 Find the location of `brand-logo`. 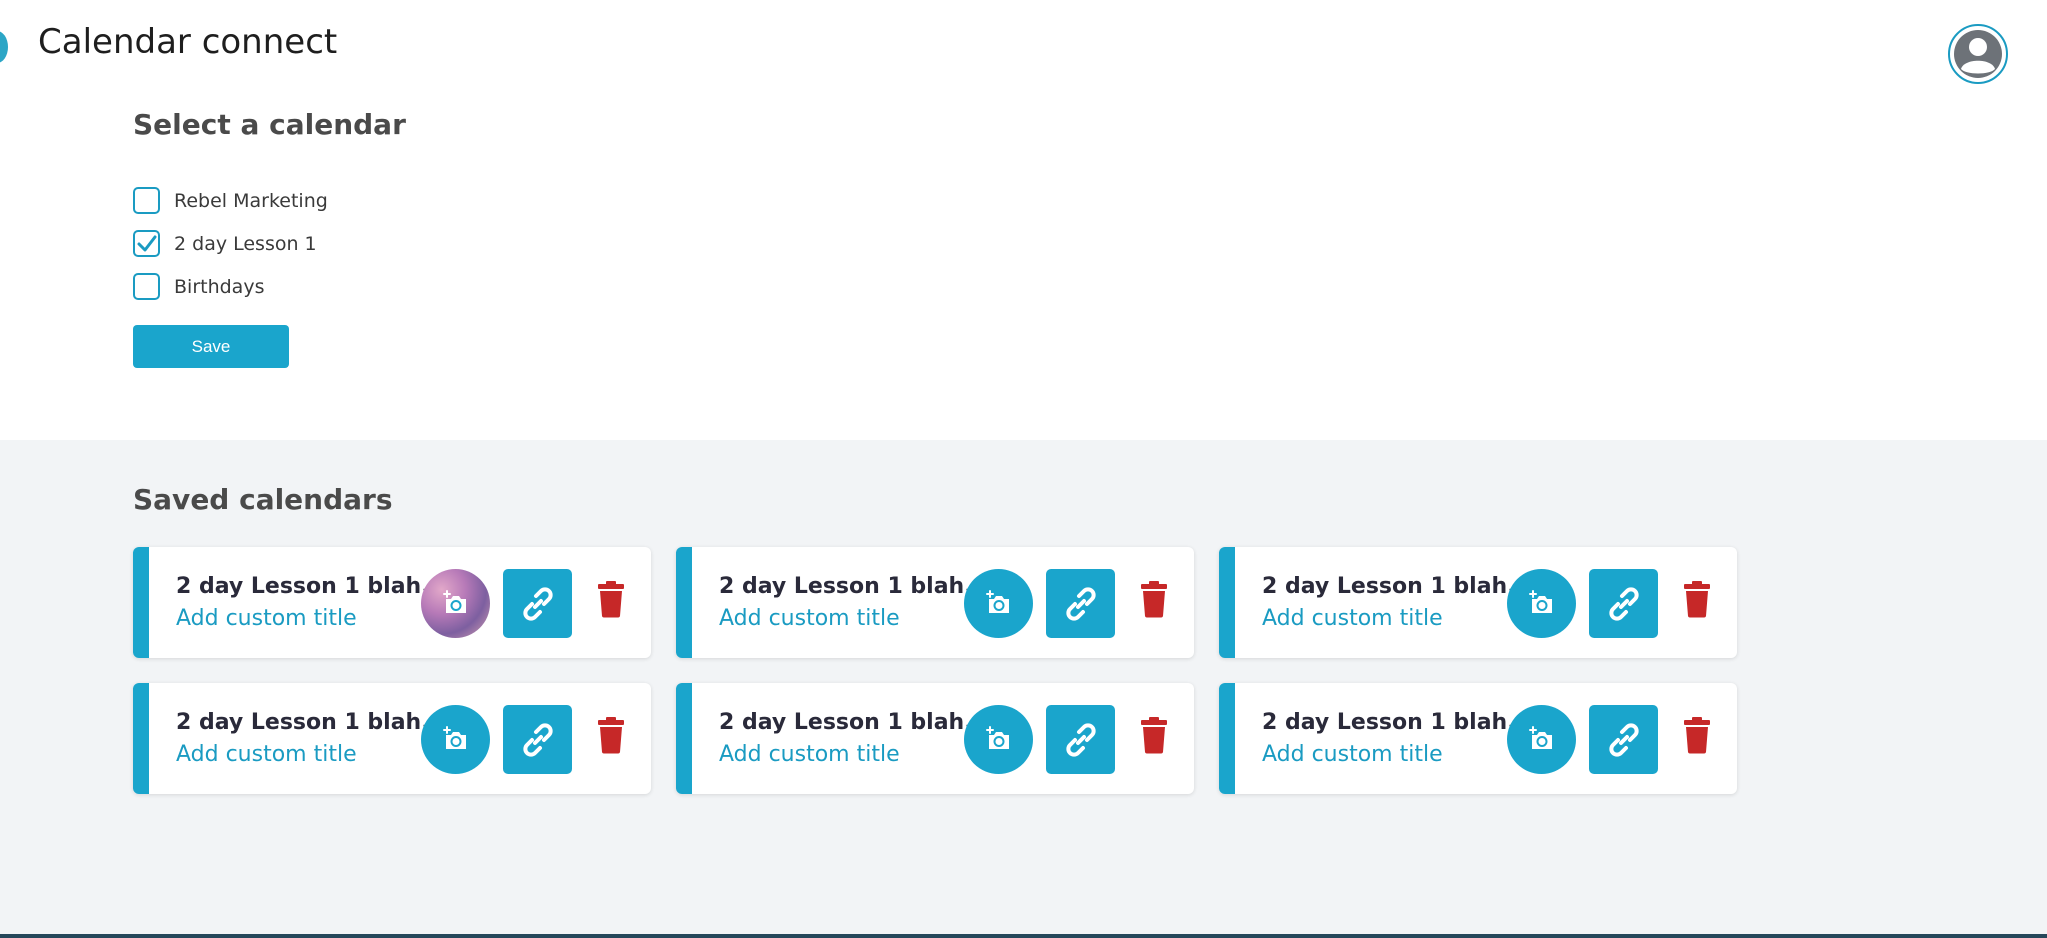

brand-logo is located at coordinates (4, 47).